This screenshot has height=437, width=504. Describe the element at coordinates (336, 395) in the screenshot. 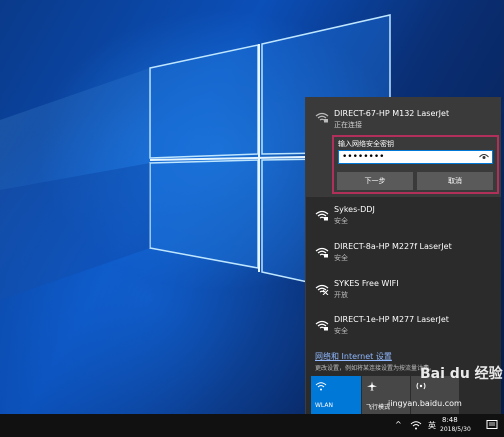

I see `wlan-toggle-tile: WLAN` at that location.